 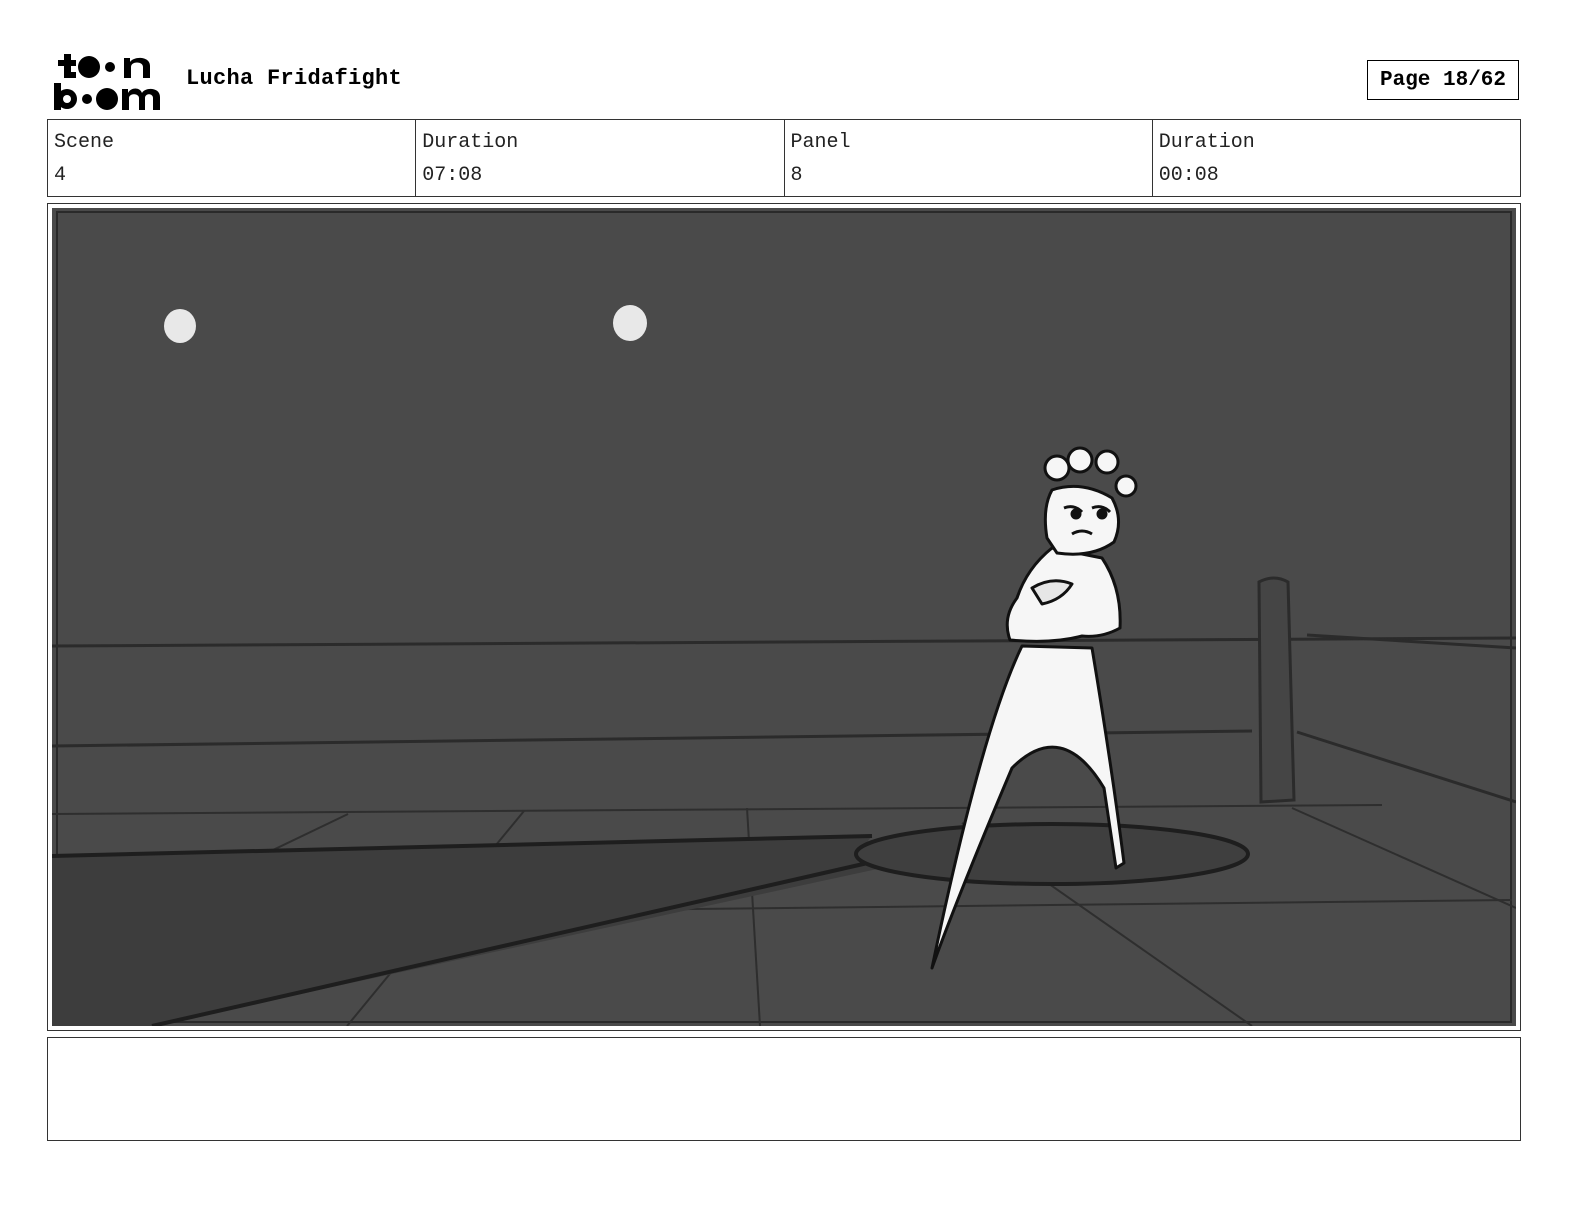 What do you see at coordinates (294, 78) in the screenshot?
I see `project-title: Lucha Fridafight` at bounding box center [294, 78].